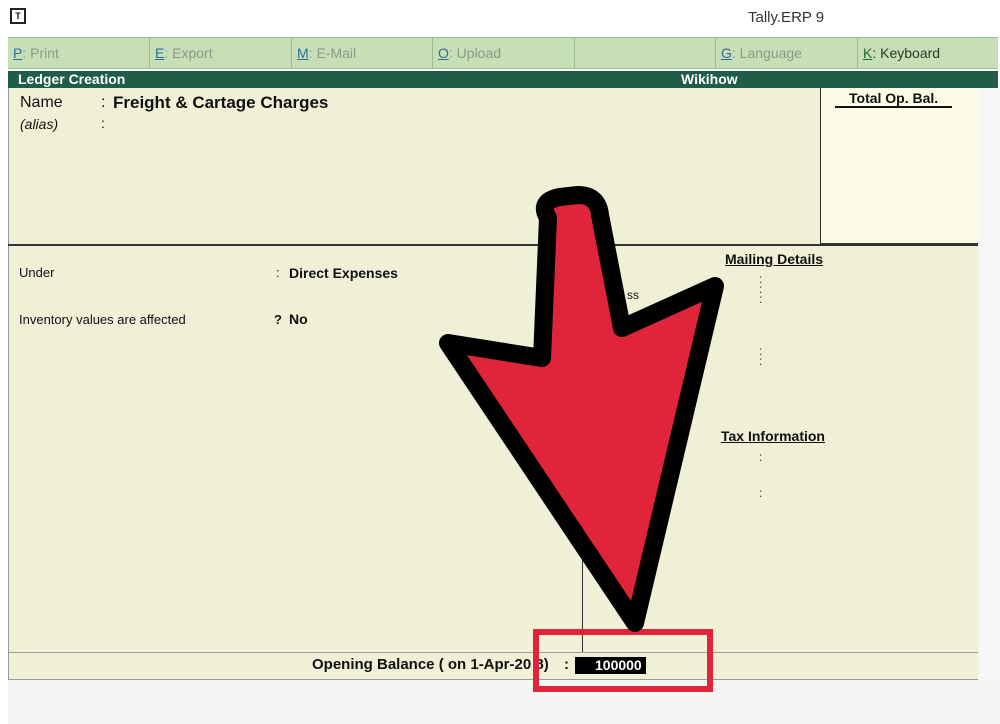  What do you see at coordinates (221, 53) in the screenshot?
I see `export-button: E: Export` at bounding box center [221, 53].